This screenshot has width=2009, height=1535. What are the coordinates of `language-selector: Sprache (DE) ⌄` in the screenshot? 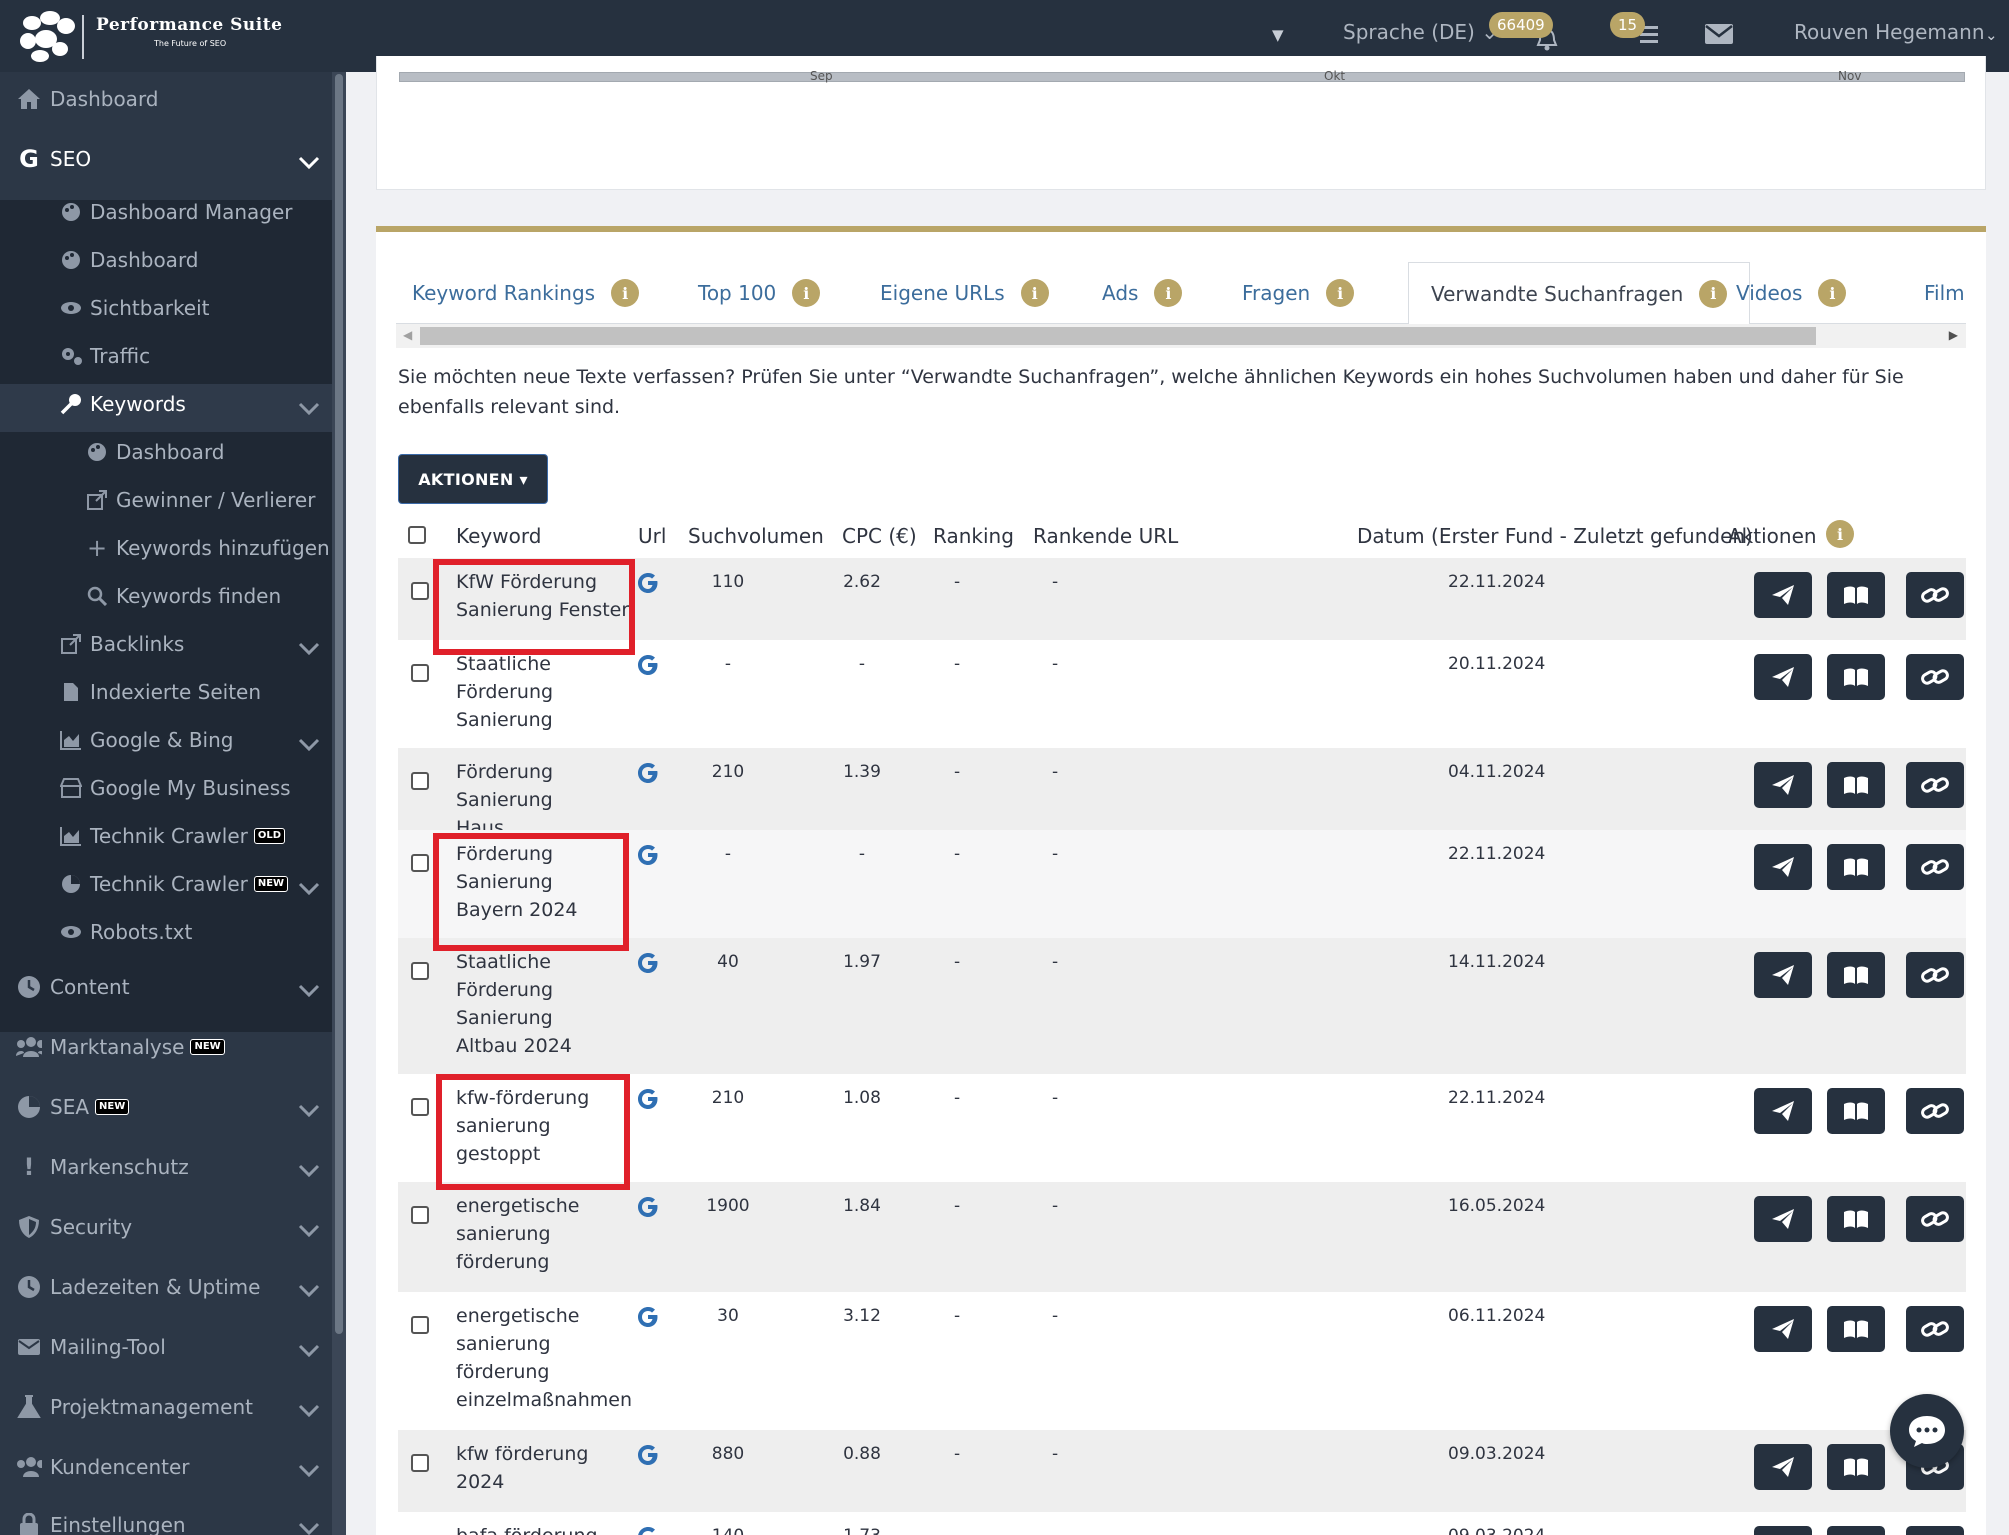 It's located at (1420, 32).